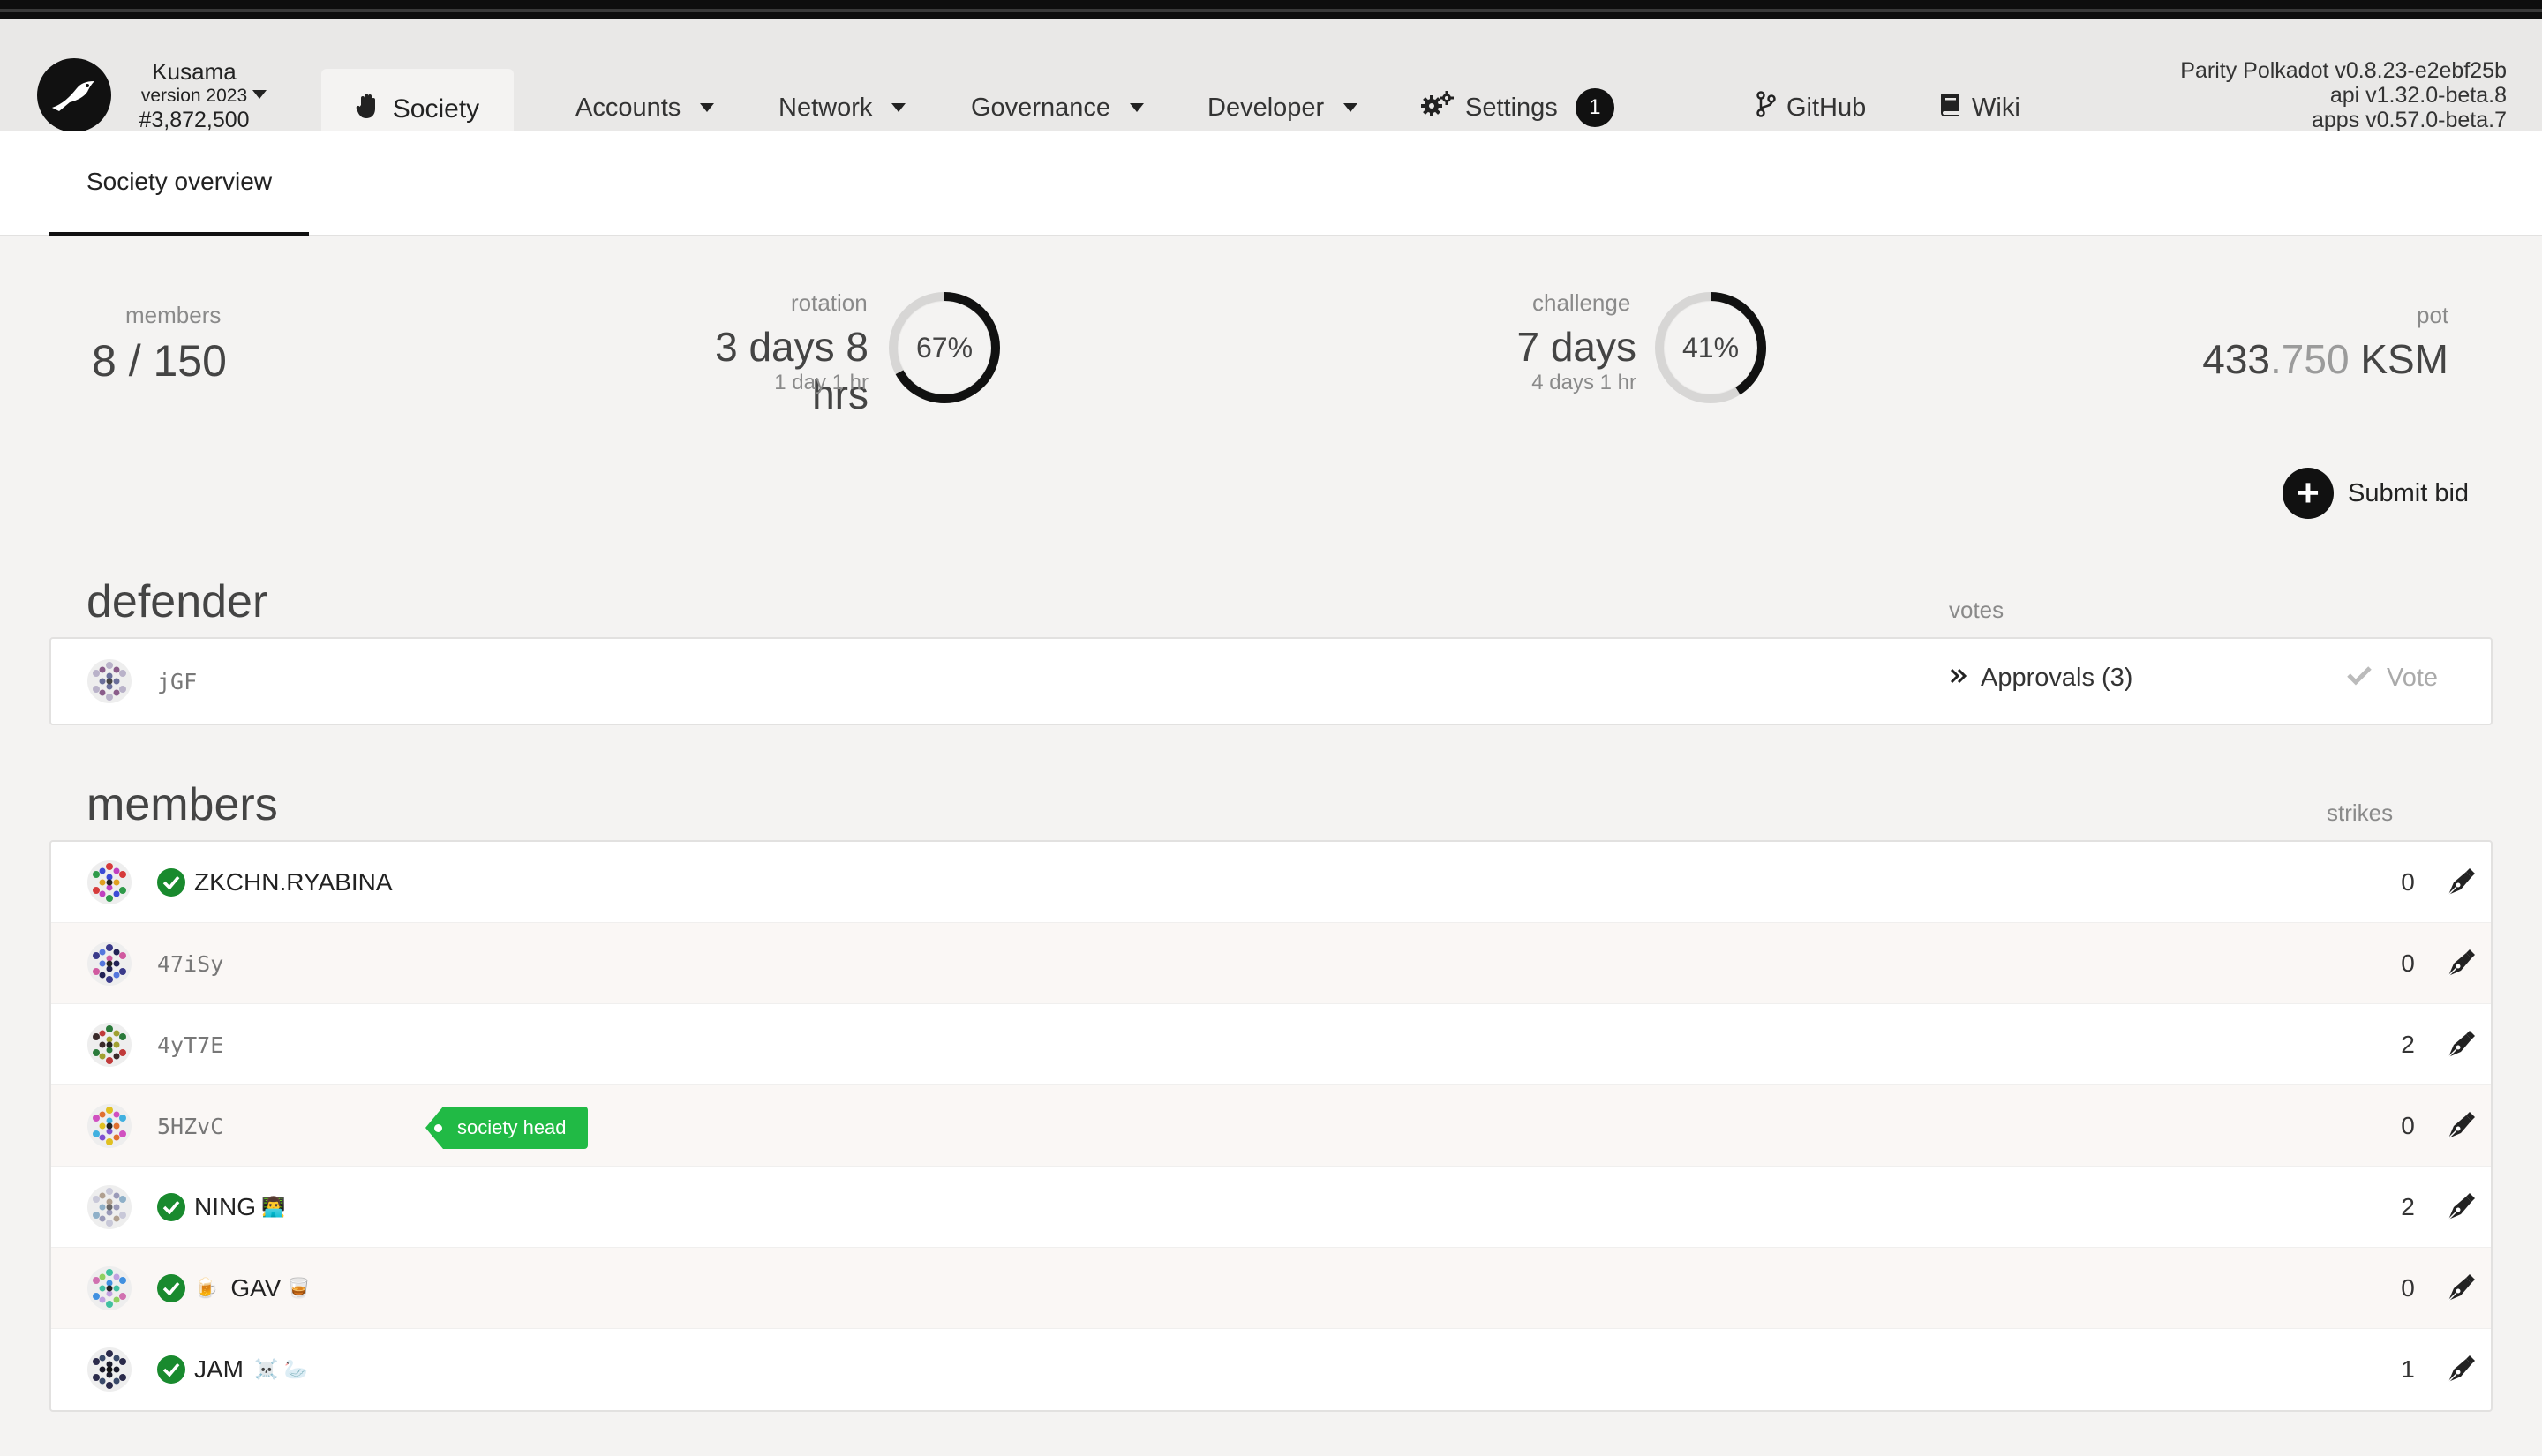 The image size is (2542, 1456). What do you see at coordinates (194, 71) in the screenshot?
I see `chain-name: Kusama` at bounding box center [194, 71].